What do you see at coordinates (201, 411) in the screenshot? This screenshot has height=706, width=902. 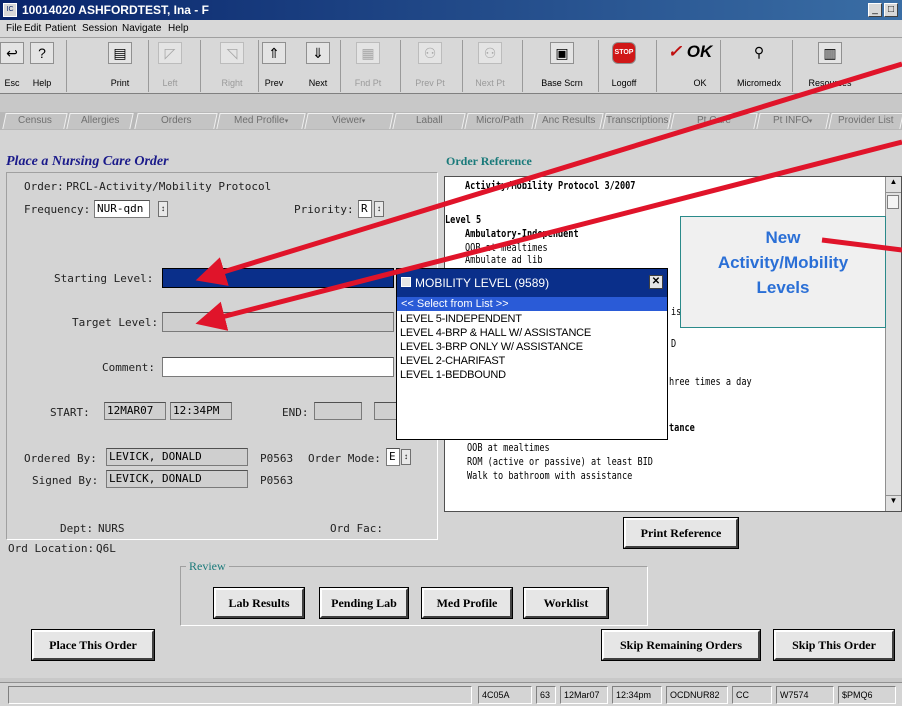 I see `start-time-field: 12:34PM` at bounding box center [201, 411].